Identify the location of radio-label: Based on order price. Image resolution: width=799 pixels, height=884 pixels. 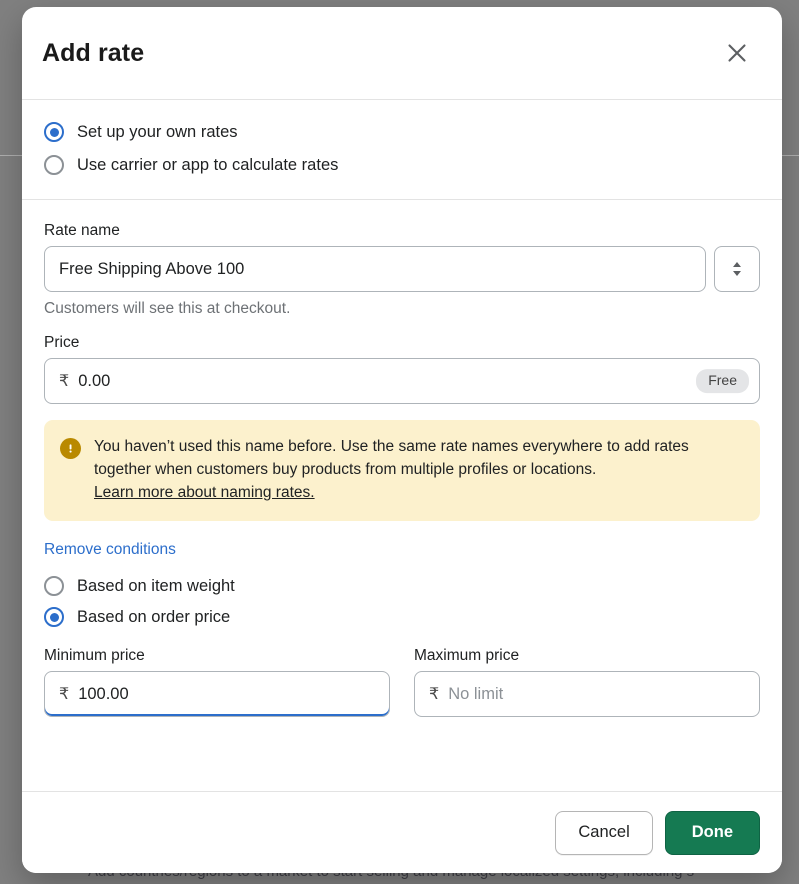
(154, 616).